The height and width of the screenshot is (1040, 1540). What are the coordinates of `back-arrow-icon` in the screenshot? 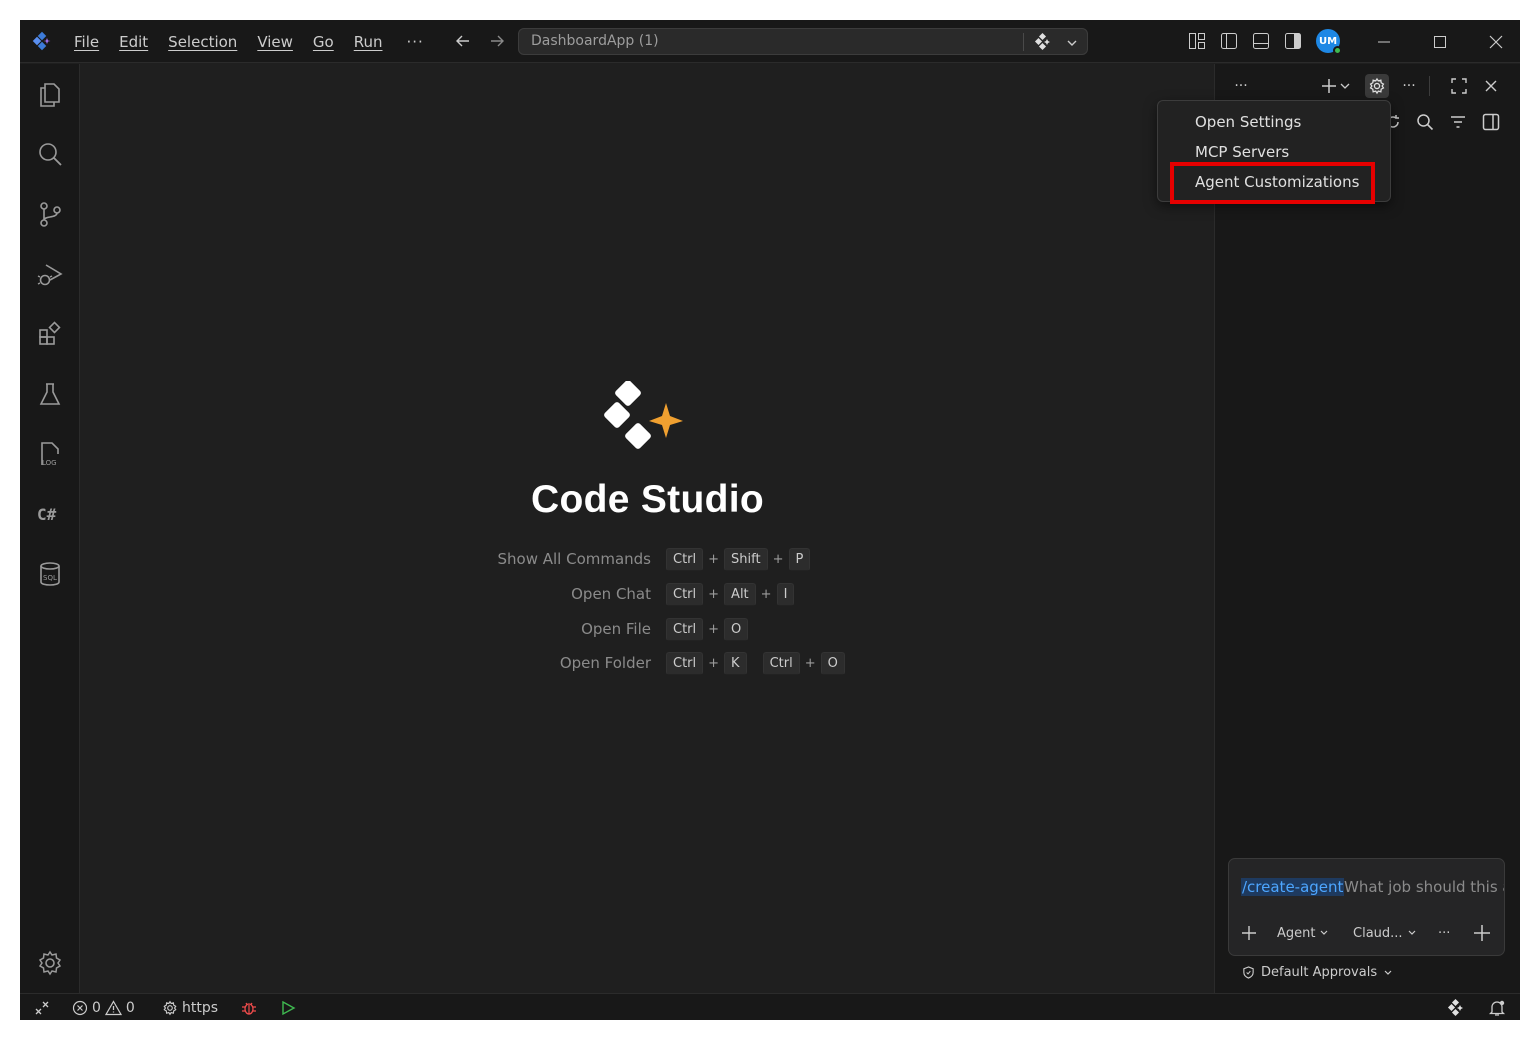 It's located at (463, 41).